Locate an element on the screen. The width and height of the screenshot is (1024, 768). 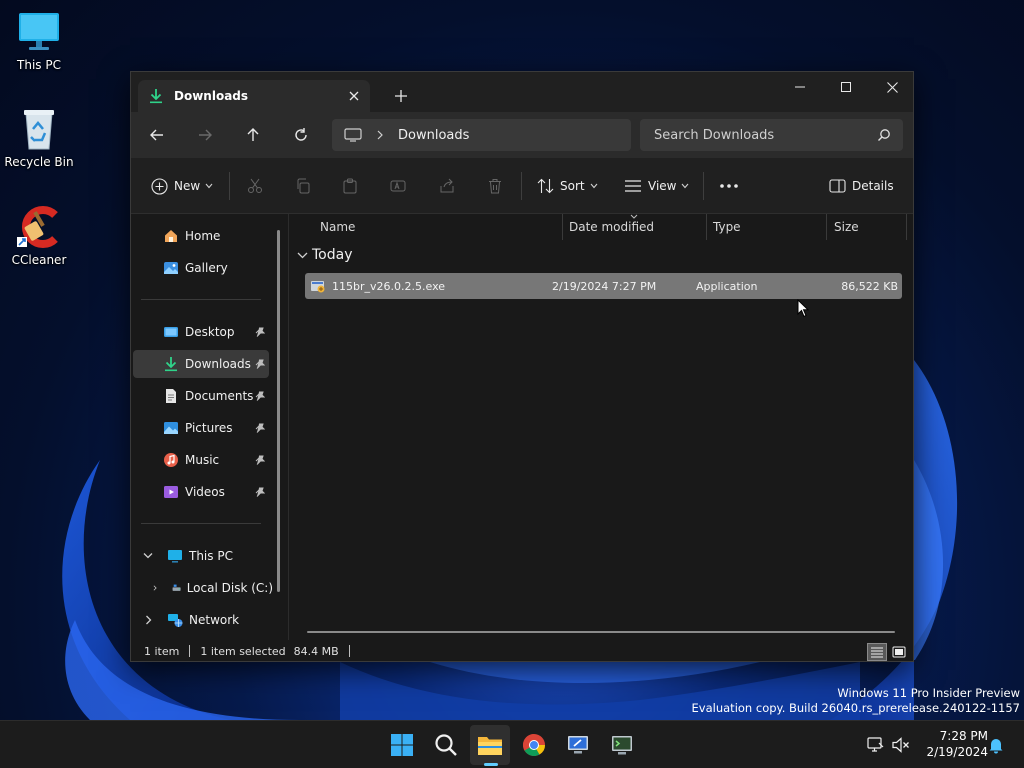
sidebar-item-label: Documents is located at coordinates (219, 396).